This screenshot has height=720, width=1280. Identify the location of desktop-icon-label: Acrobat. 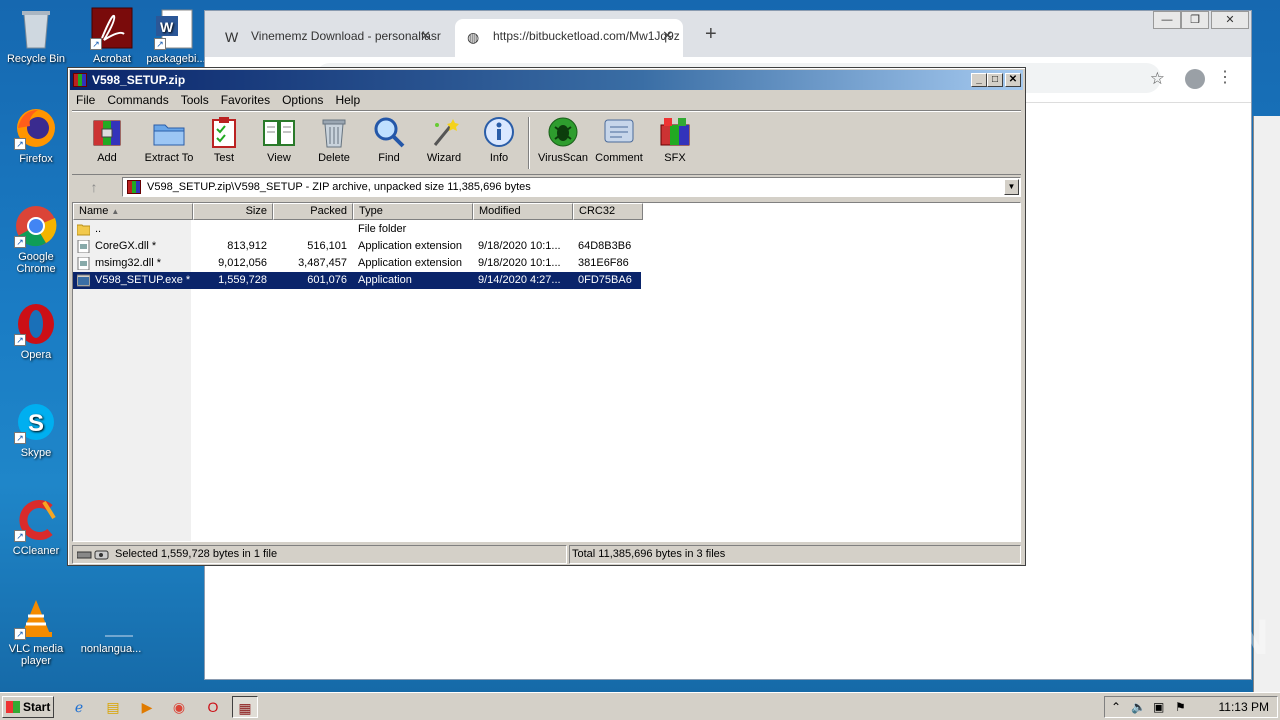
(112, 59).